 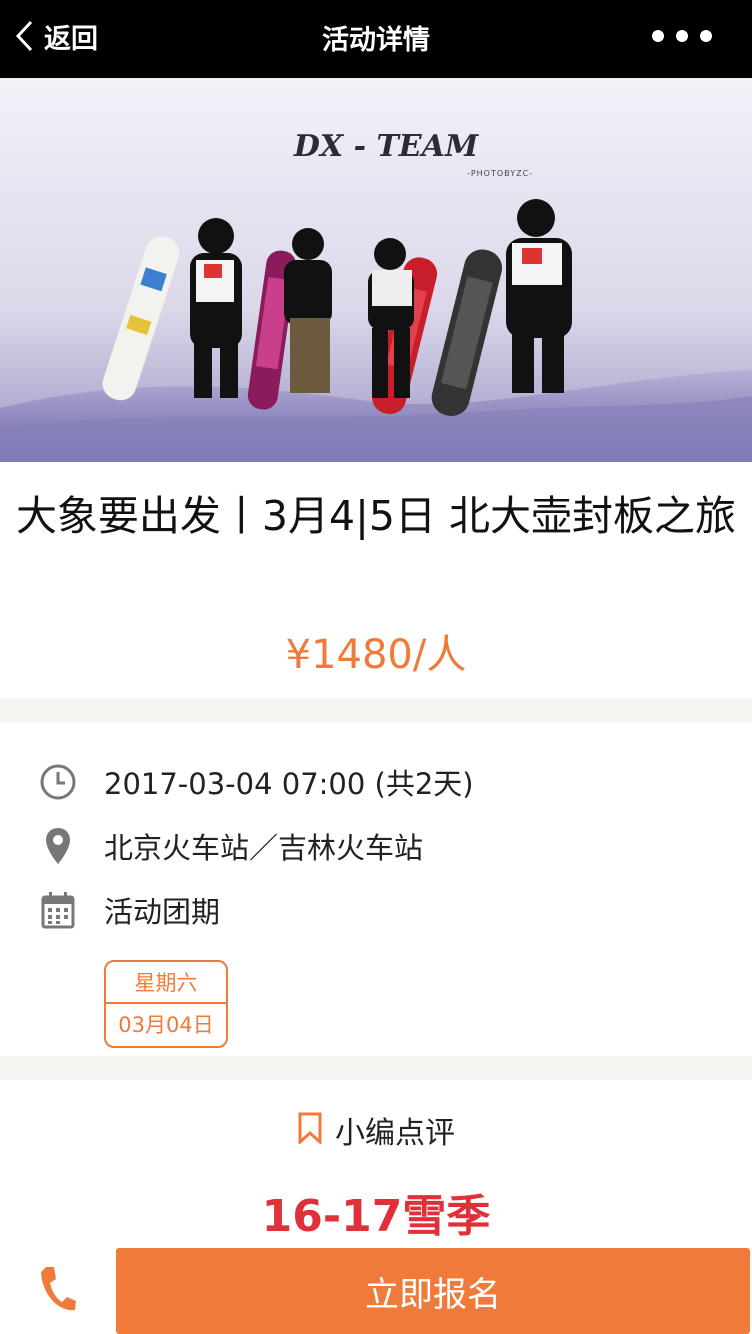 I want to click on event-title: 大象要出发丨3月4|5日 北大壶封板之旅, so click(x=376, y=516).